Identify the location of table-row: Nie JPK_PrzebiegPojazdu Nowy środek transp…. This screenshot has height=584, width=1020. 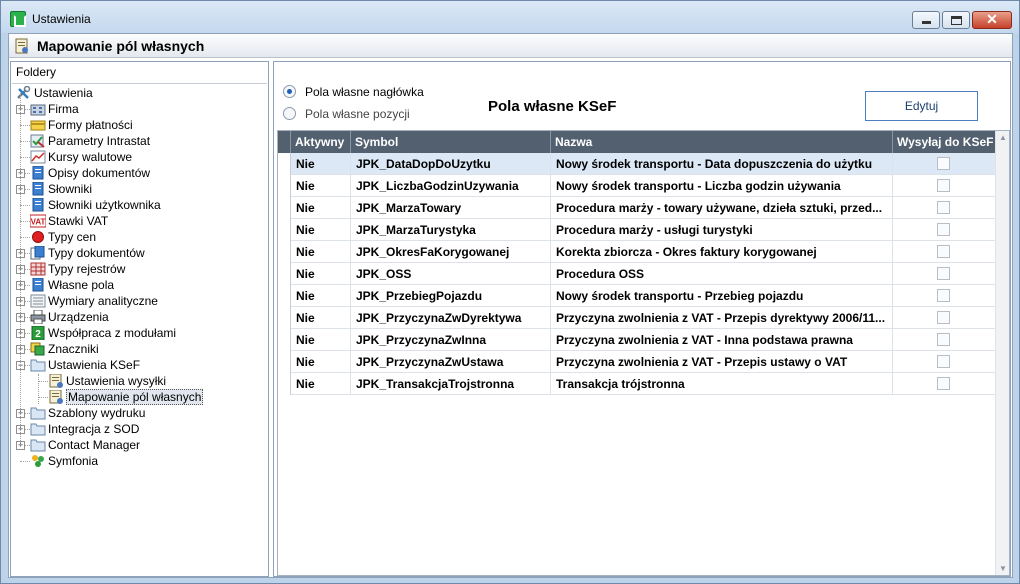
(636, 296).